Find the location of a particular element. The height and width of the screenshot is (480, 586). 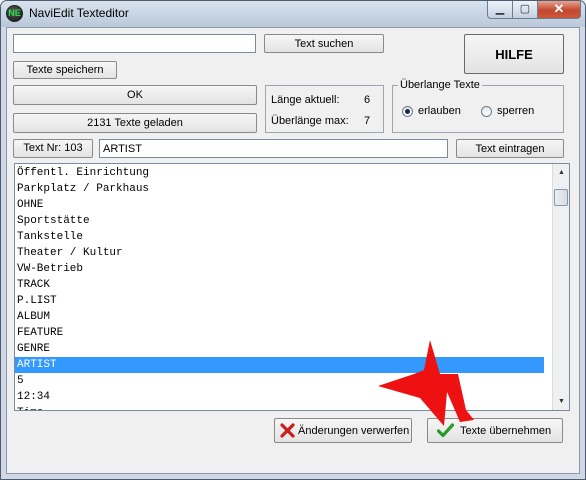

scroll-up-icon: ▲ is located at coordinates (561, 172).